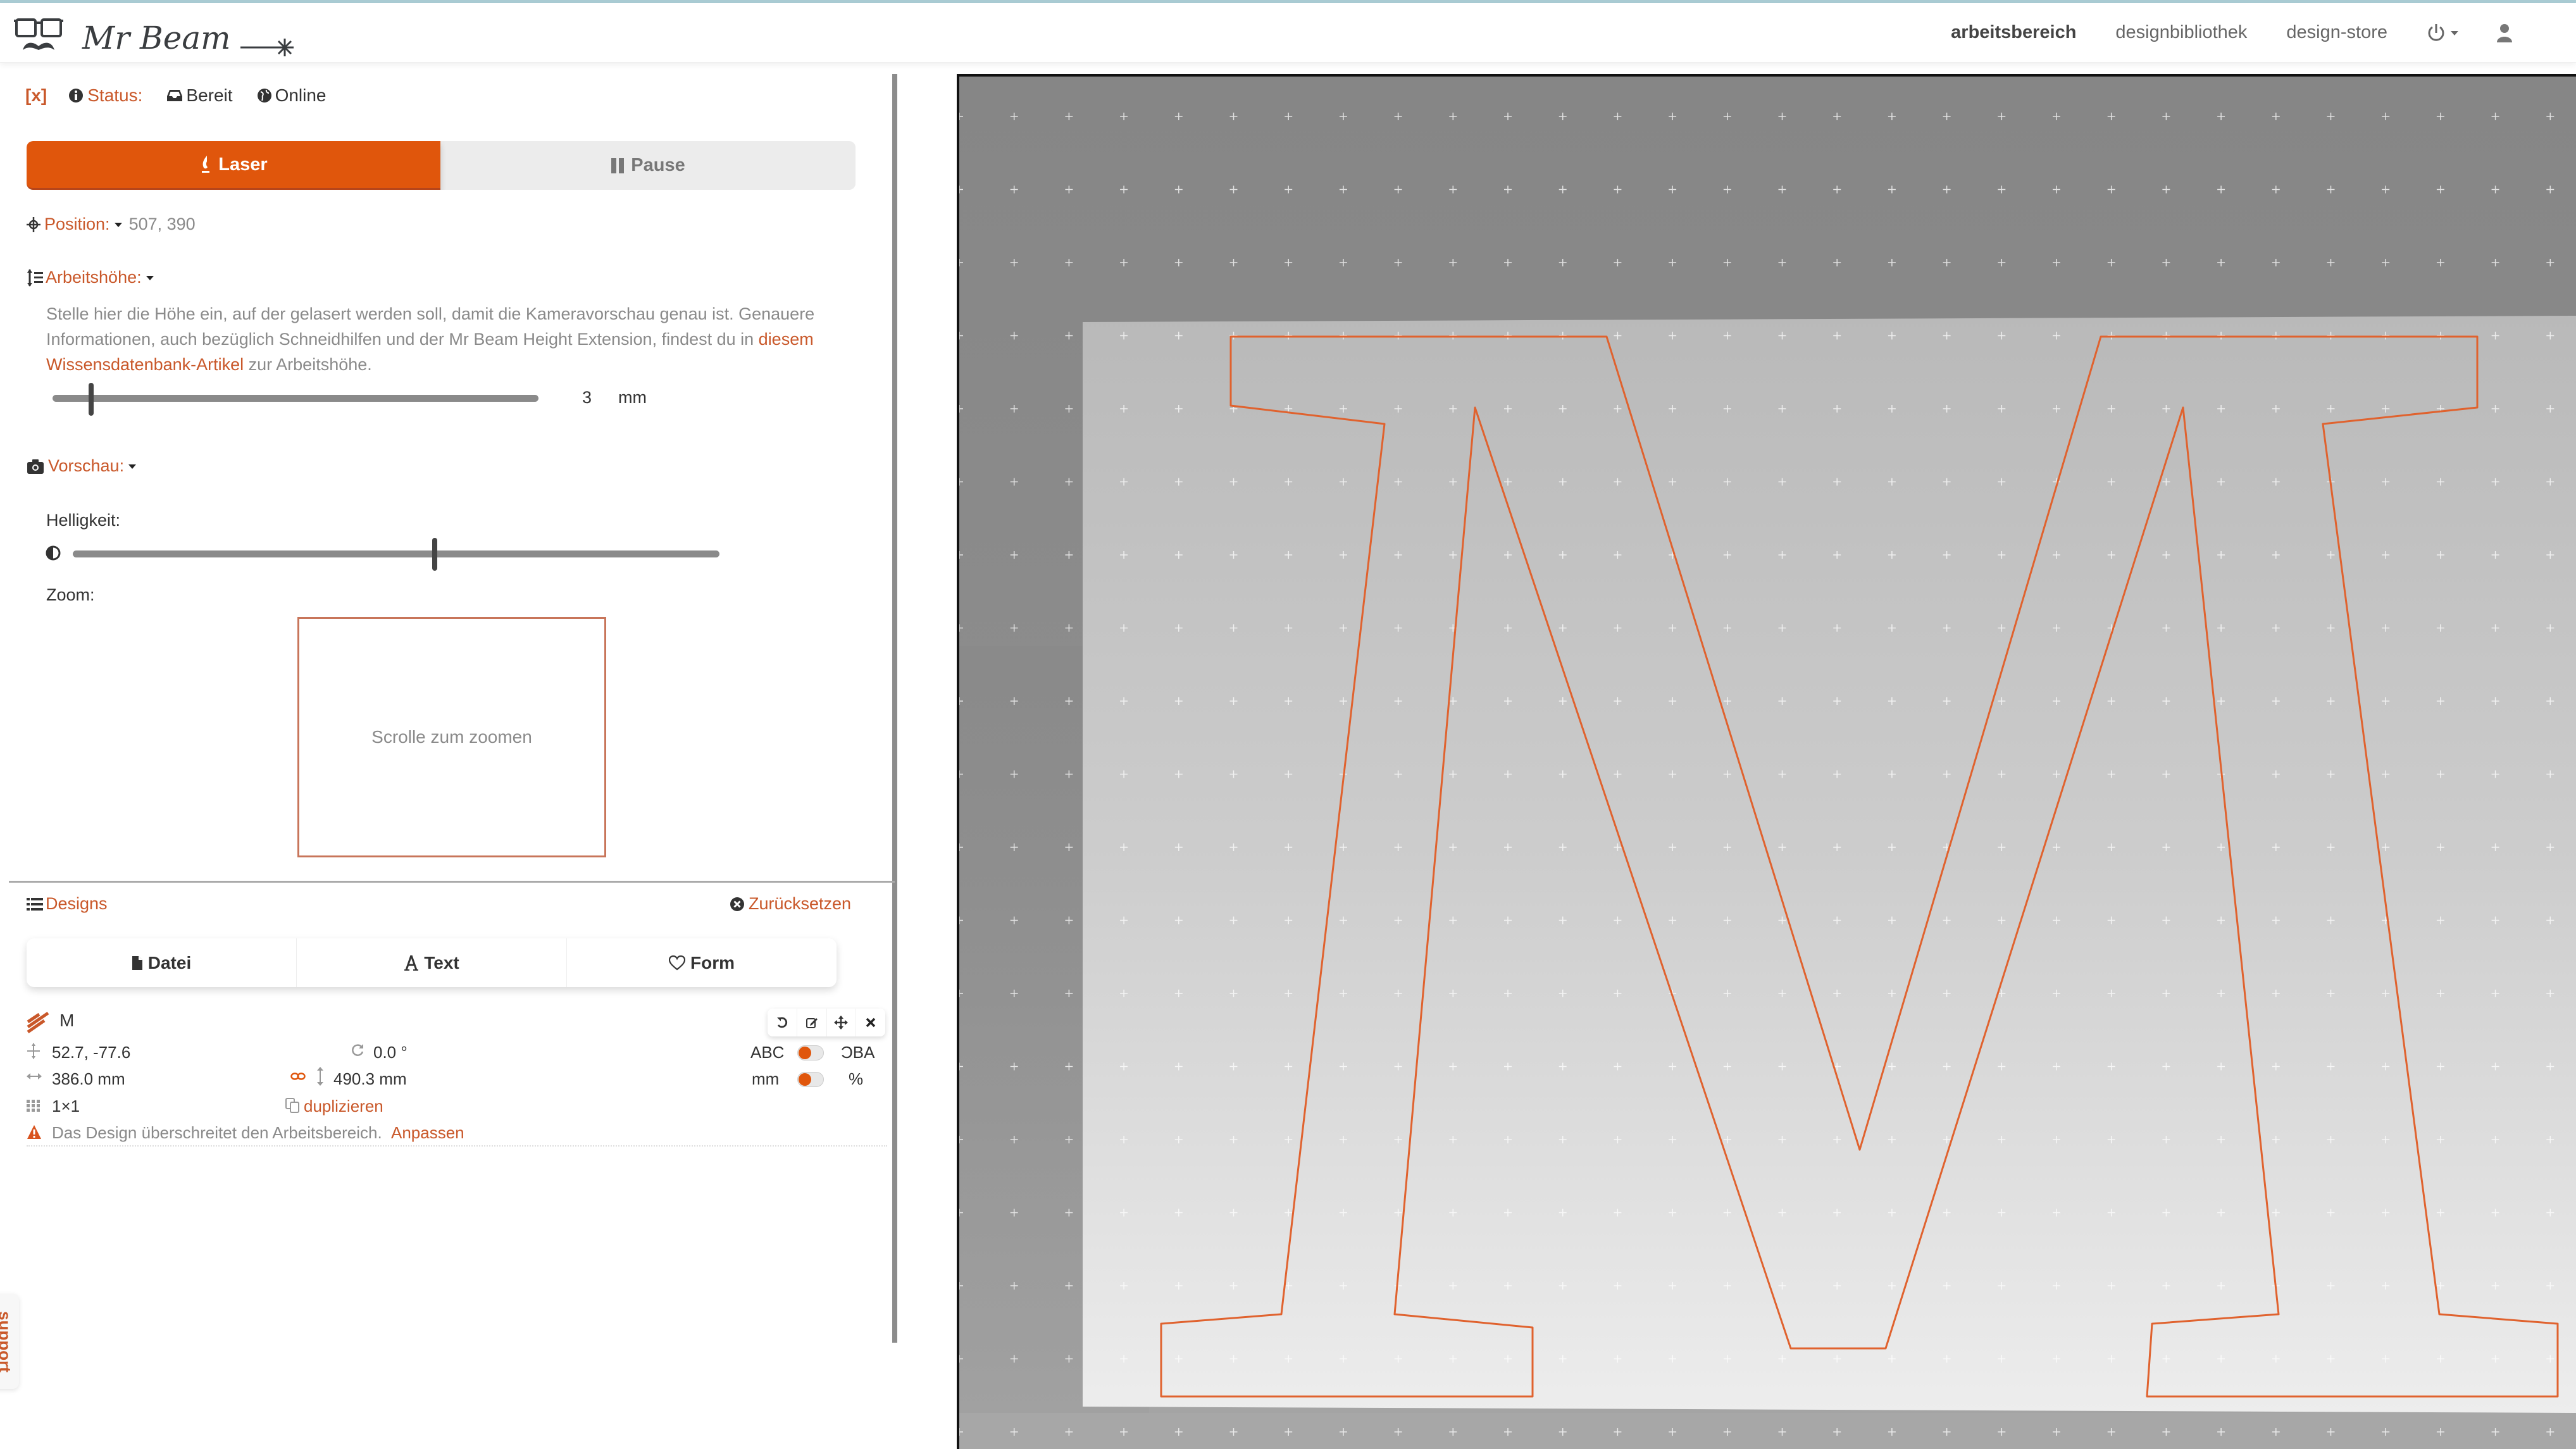 The width and height of the screenshot is (2576, 1449). I want to click on laser-spark-icon, so click(267, 47).